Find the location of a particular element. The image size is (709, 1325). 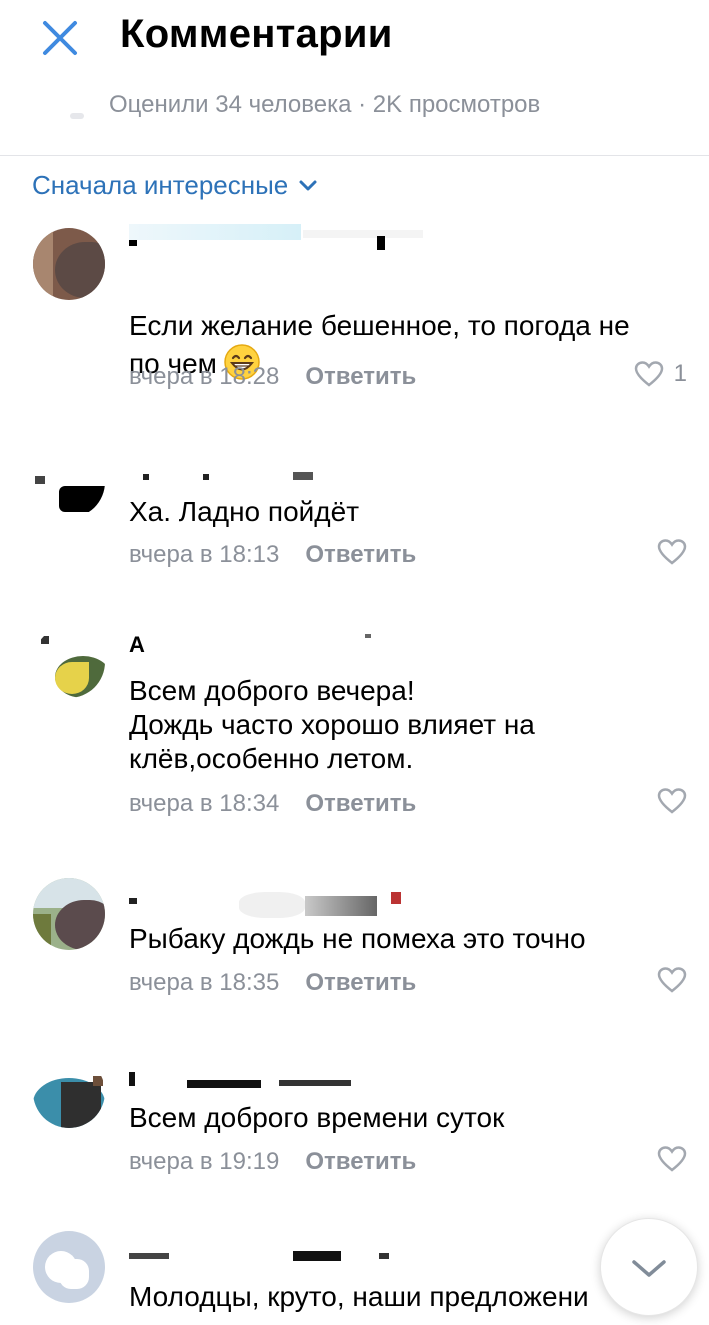

close-icon is located at coordinates (60, 38).